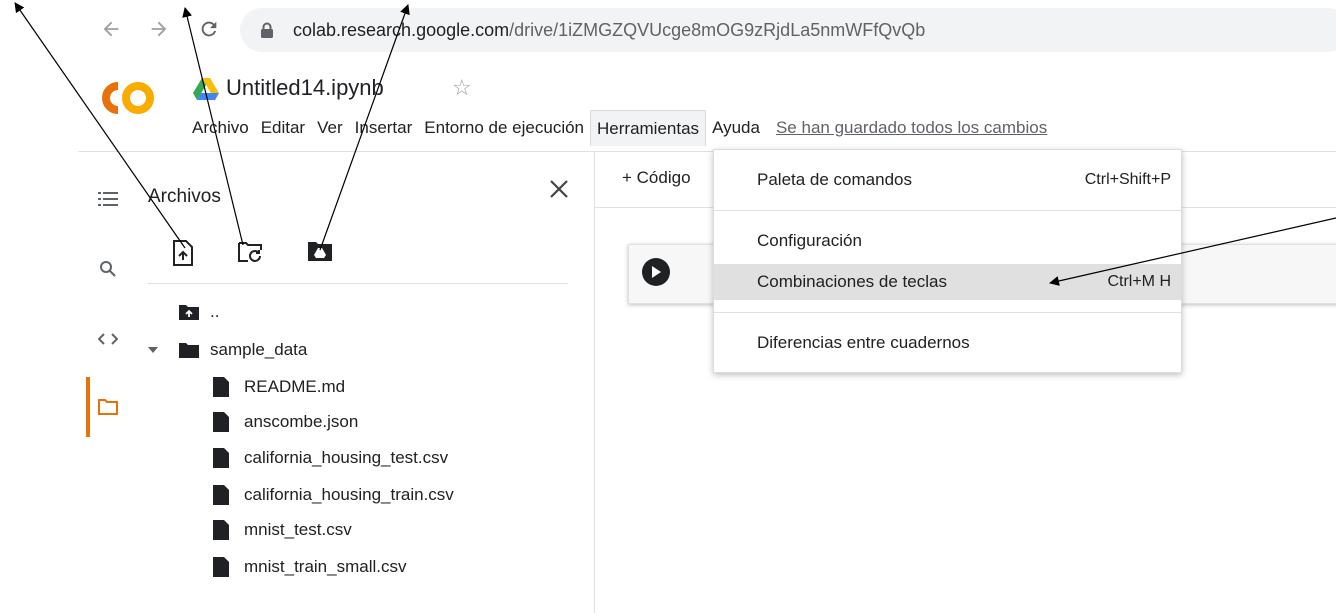 The image size is (1336, 613). Describe the element at coordinates (809, 240) in the screenshot. I see `menu-item-label: Configuración` at that location.